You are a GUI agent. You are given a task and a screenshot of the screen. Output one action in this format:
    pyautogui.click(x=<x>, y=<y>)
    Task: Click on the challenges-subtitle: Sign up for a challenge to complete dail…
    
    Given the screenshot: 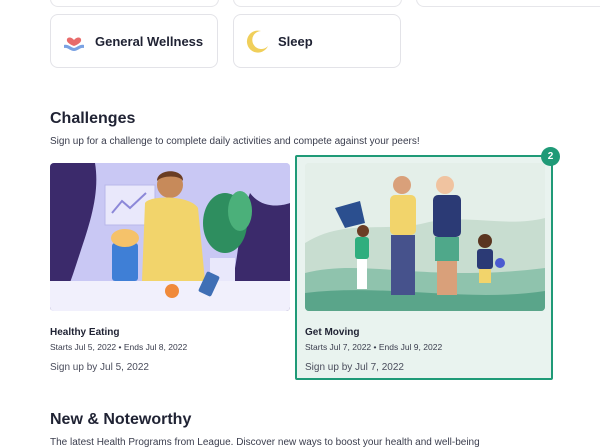 What is the action you would take?
    pyautogui.click(x=235, y=141)
    